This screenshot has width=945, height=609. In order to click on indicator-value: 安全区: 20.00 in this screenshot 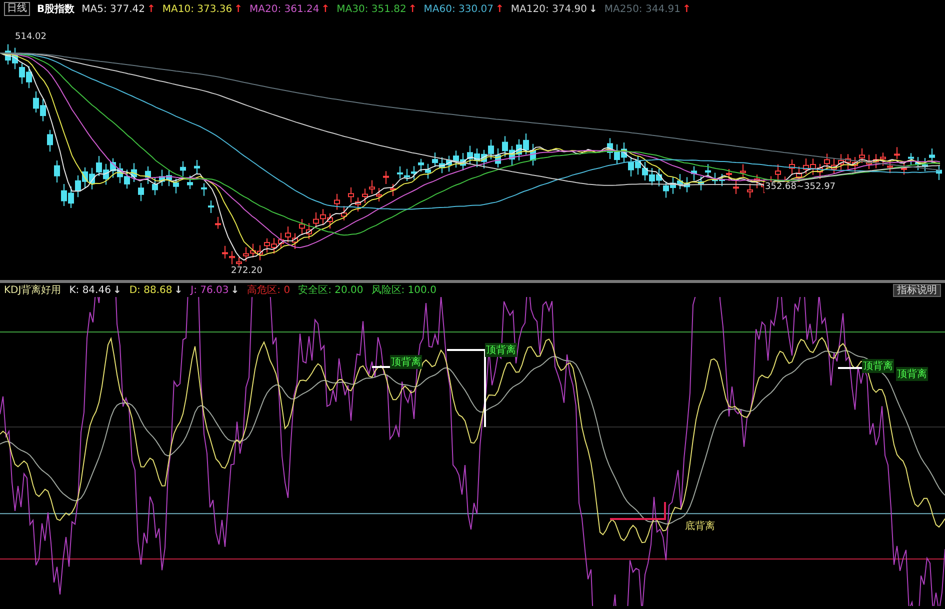, I will do `click(331, 290)`.